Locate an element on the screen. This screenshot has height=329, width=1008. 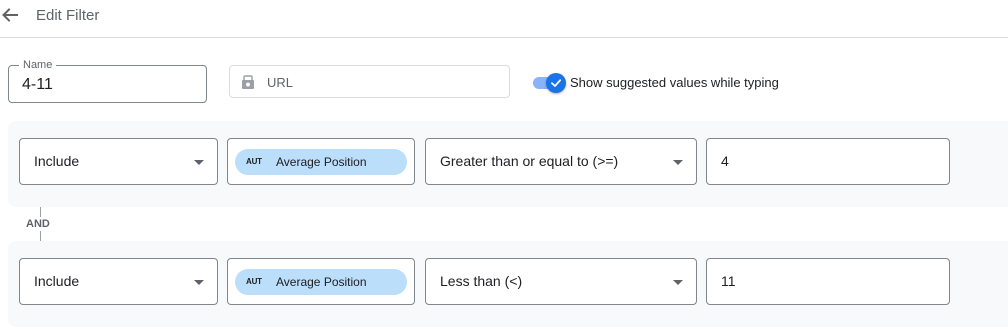
operator-select: Less than (<) is located at coordinates (561, 281).